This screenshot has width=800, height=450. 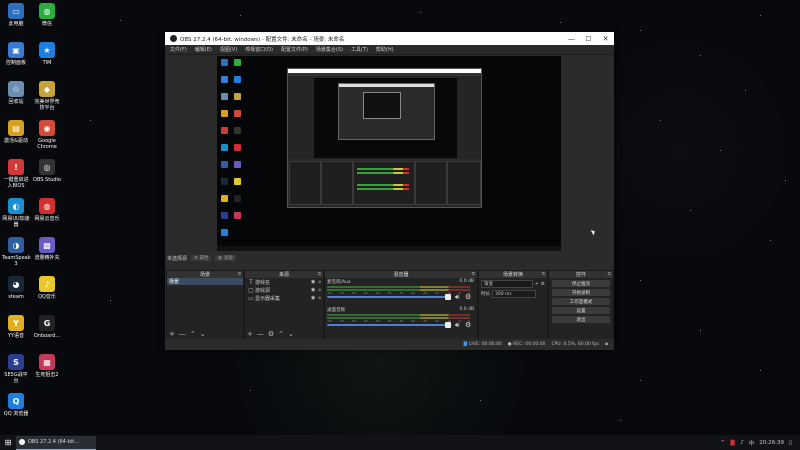 What do you see at coordinates (203, 49) in the screenshot?
I see `menu-edit: 编辑(E)` at bounding box center [203, 49].